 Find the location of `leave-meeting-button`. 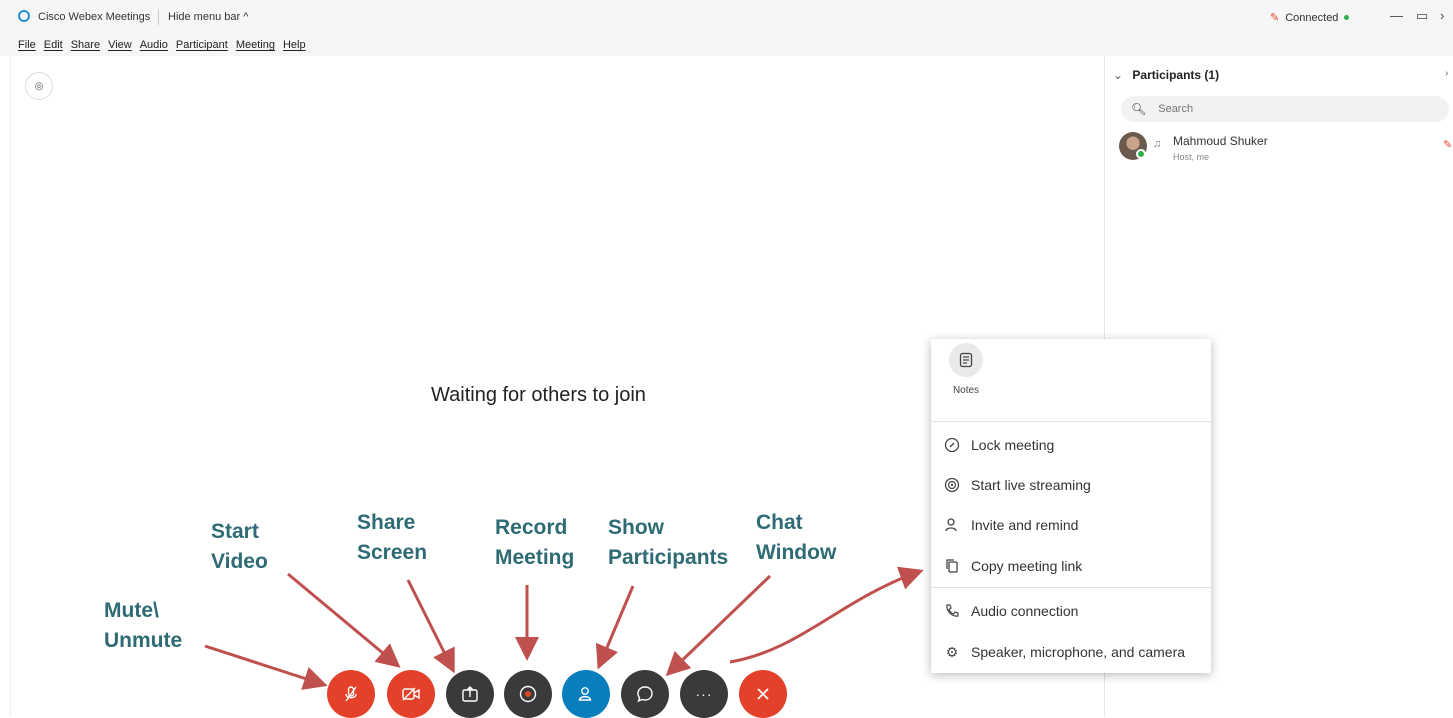

leave-meeting-button is located at coordinates (763, 694).